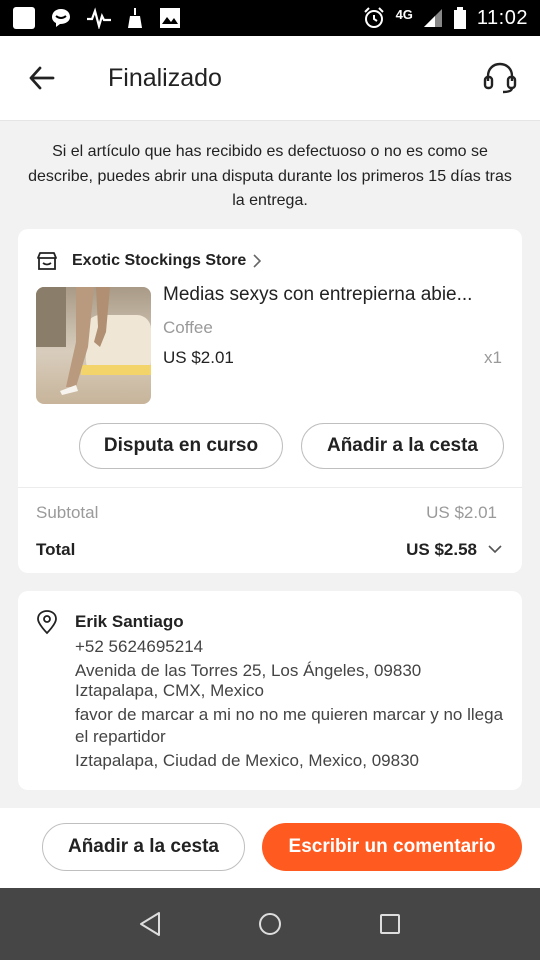 The image size is (540, 960). Describe the element at coordinates (139, 646) in the screenshot. I see `recipient-phone: +52 5624695214` at that location.